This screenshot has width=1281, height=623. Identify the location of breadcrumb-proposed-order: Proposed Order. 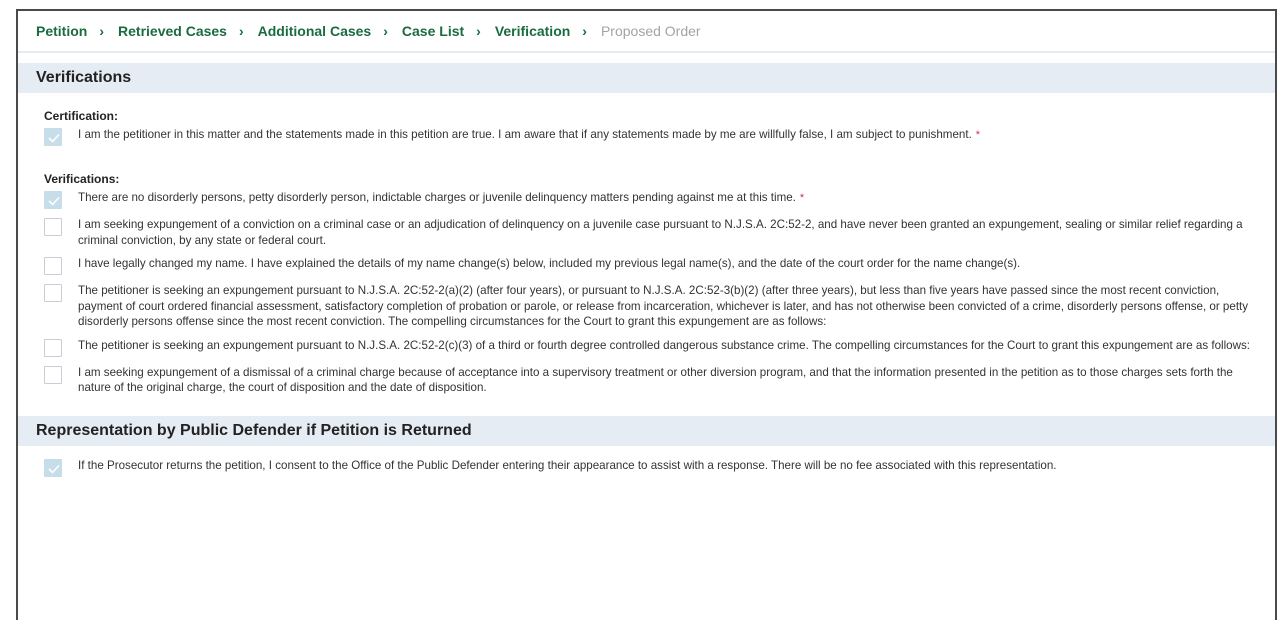
(651, 31).